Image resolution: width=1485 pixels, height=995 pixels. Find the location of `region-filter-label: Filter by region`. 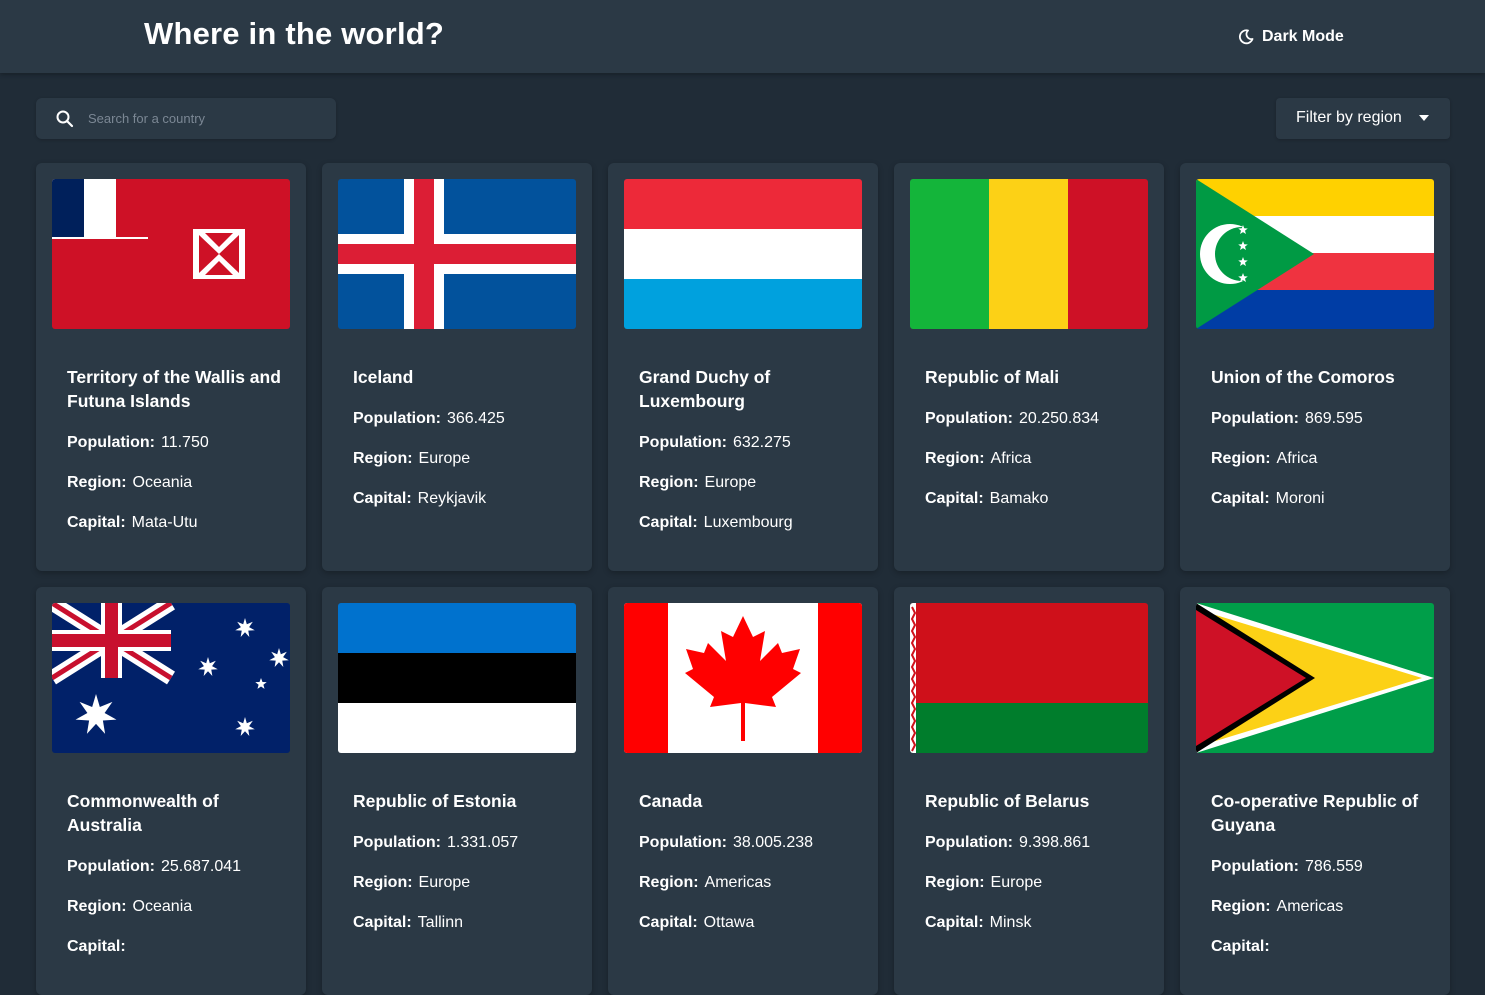

region-filter-label: Filter by region is located at coordinates (1349, 117).